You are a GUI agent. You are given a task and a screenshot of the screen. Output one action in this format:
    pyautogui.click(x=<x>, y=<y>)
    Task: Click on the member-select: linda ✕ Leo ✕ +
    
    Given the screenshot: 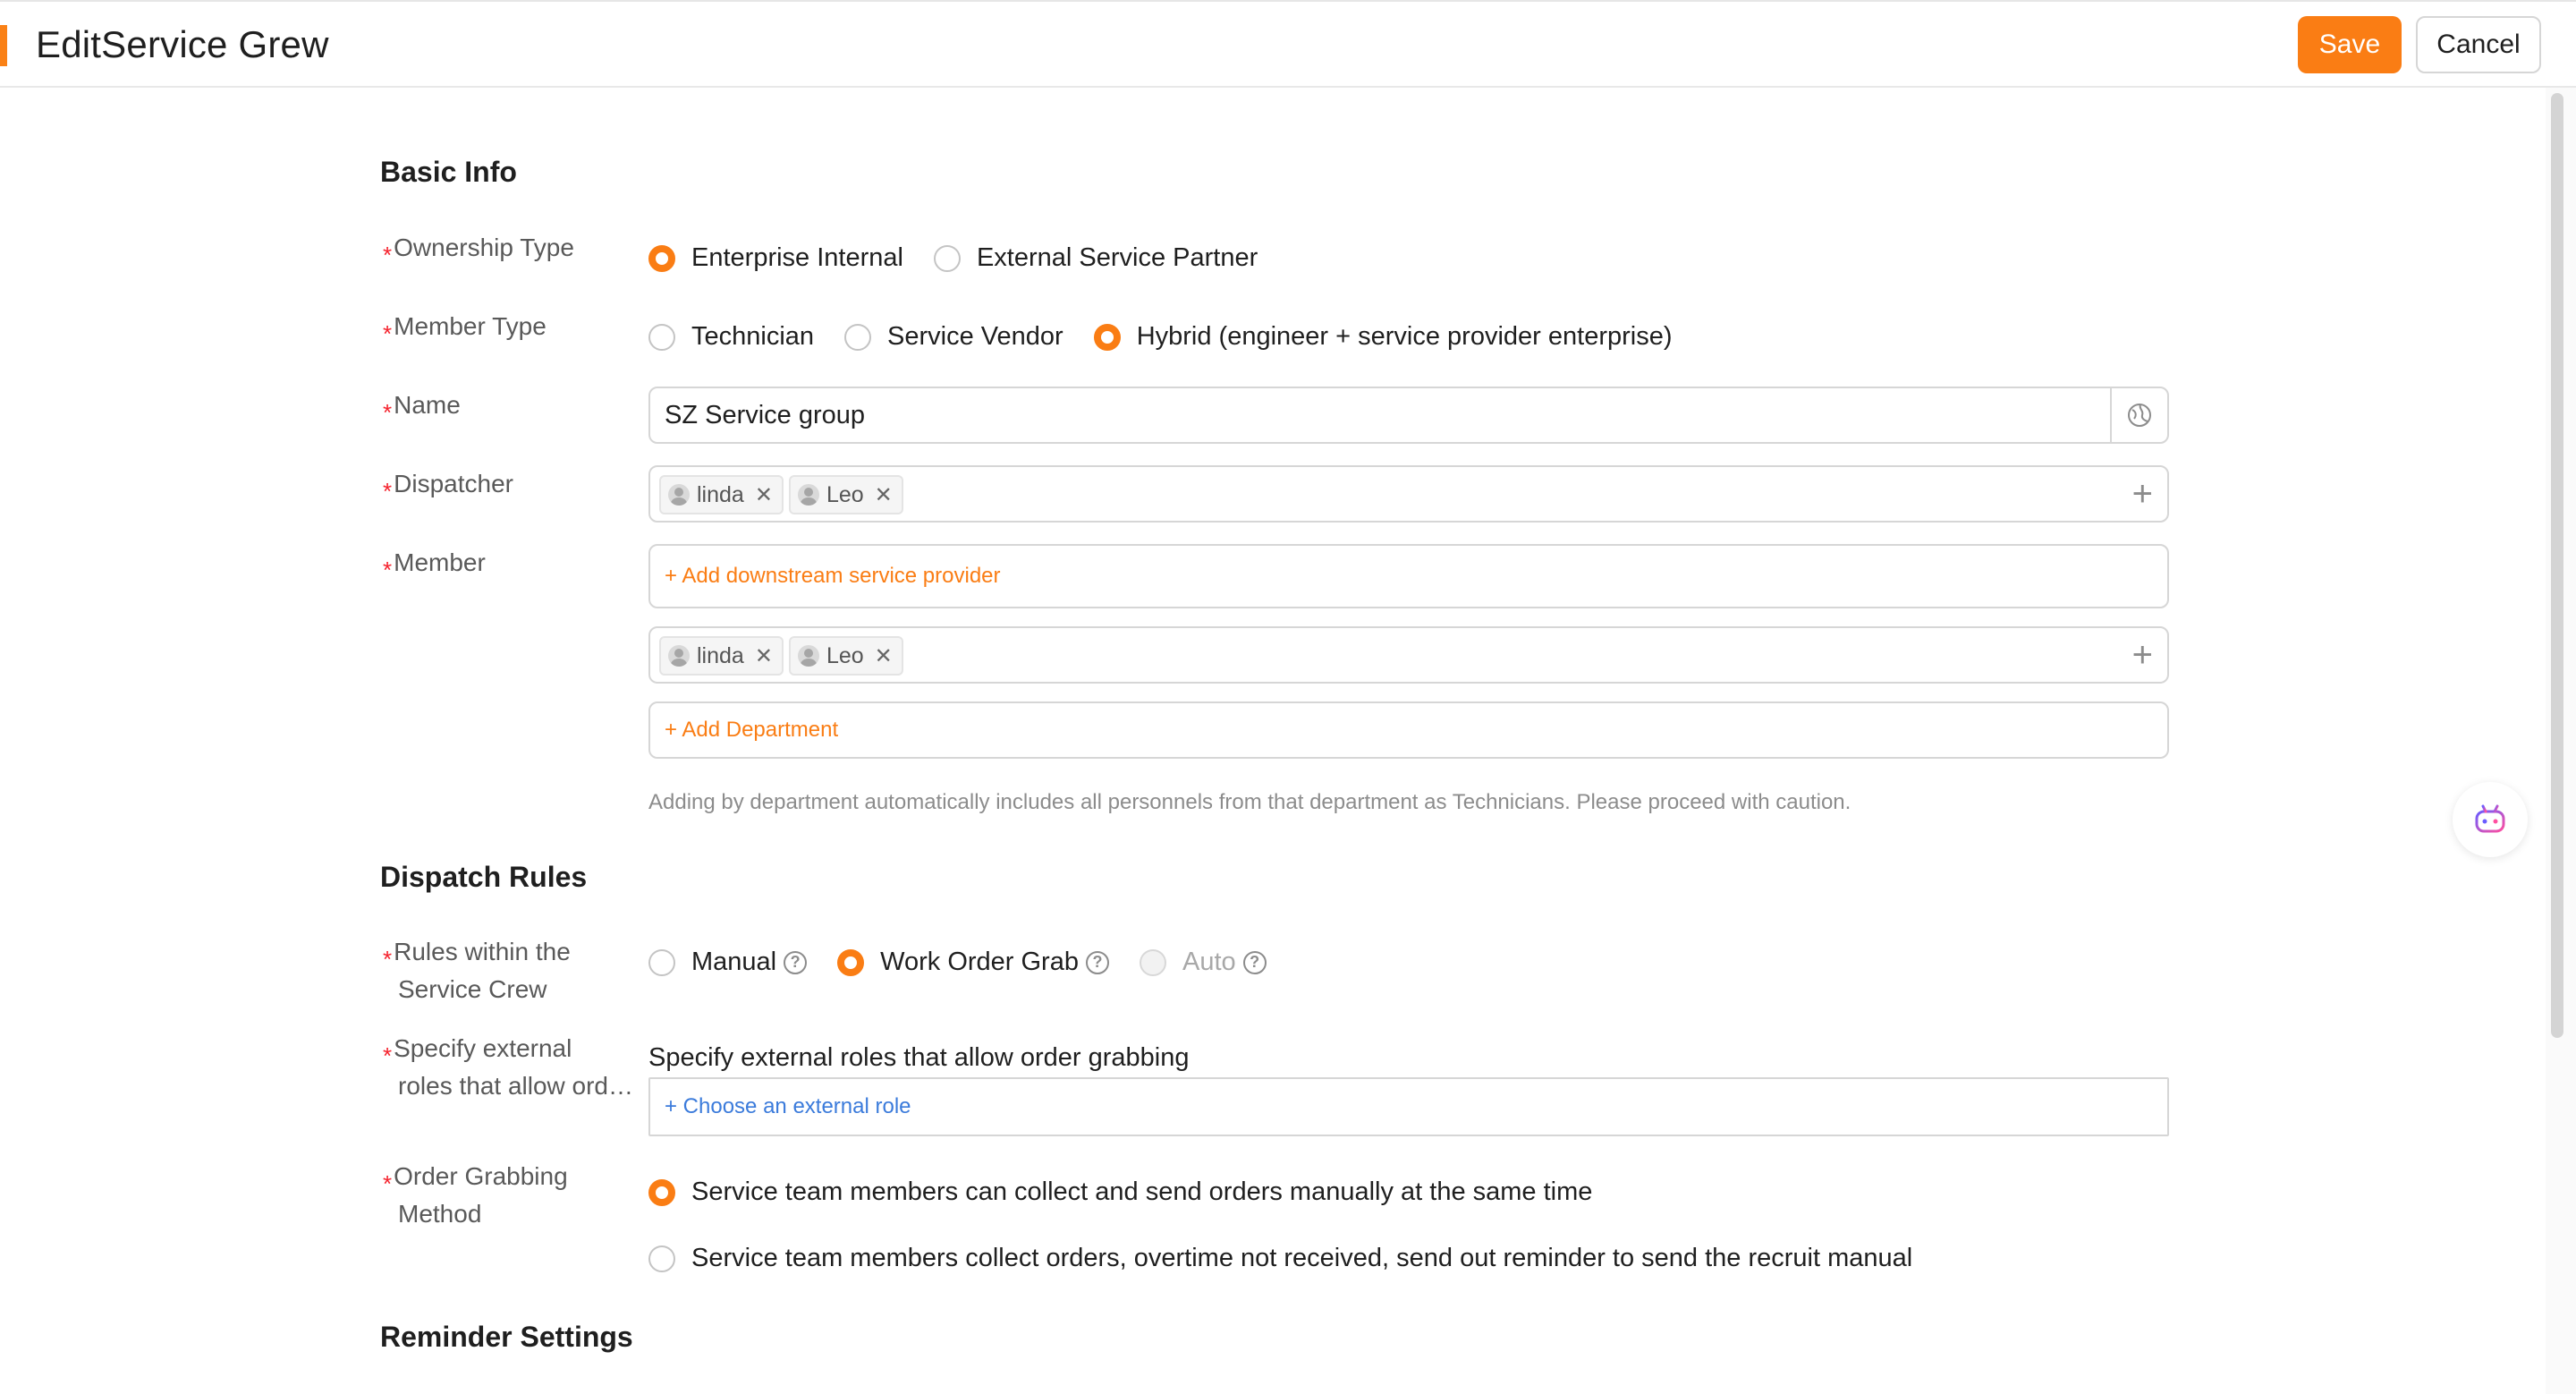 What is the action you would take?
    pyautogui.click(x=1408, y=655)
    